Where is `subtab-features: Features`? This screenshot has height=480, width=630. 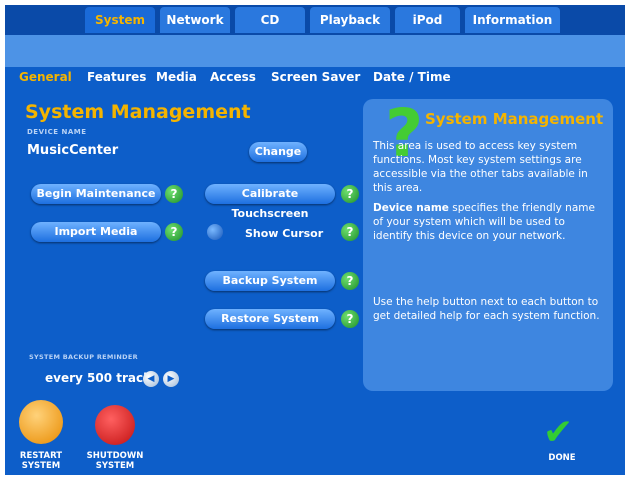 subtab-features: Features is located at coordinates (116, 77).